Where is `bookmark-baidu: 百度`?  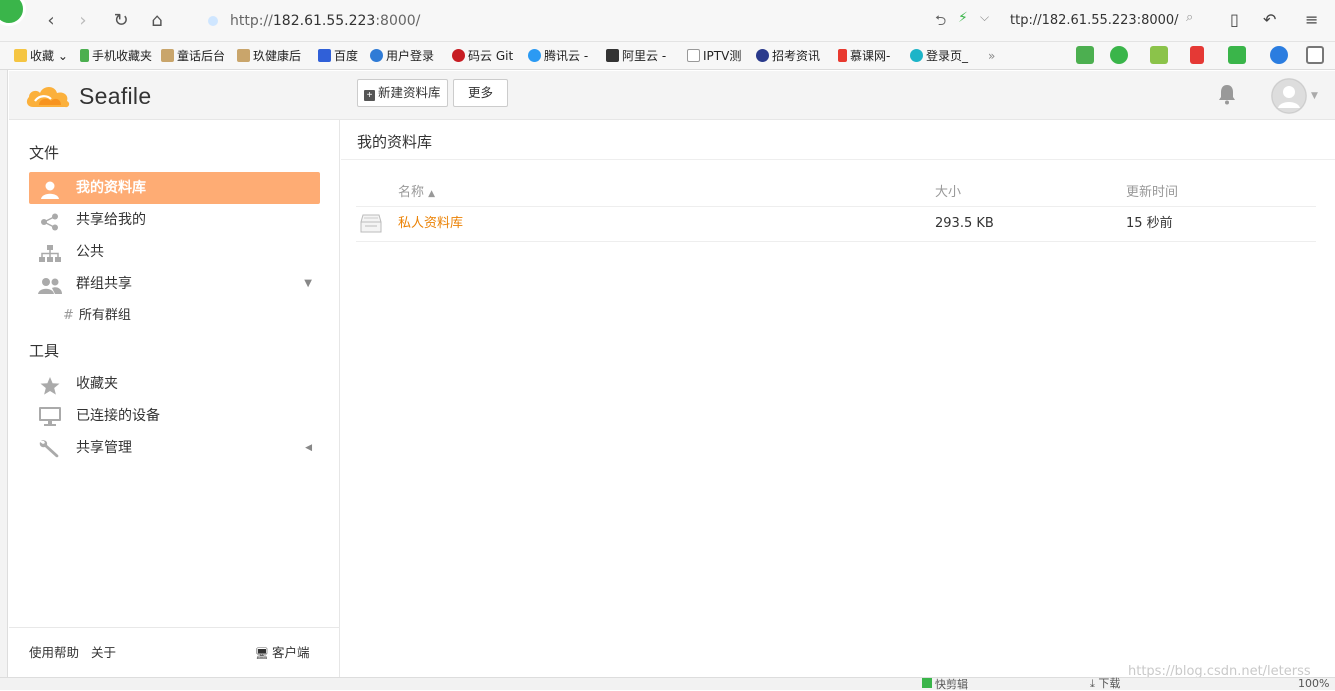
bookmark-baidu: 百度 is located at coordinates (338, 56).